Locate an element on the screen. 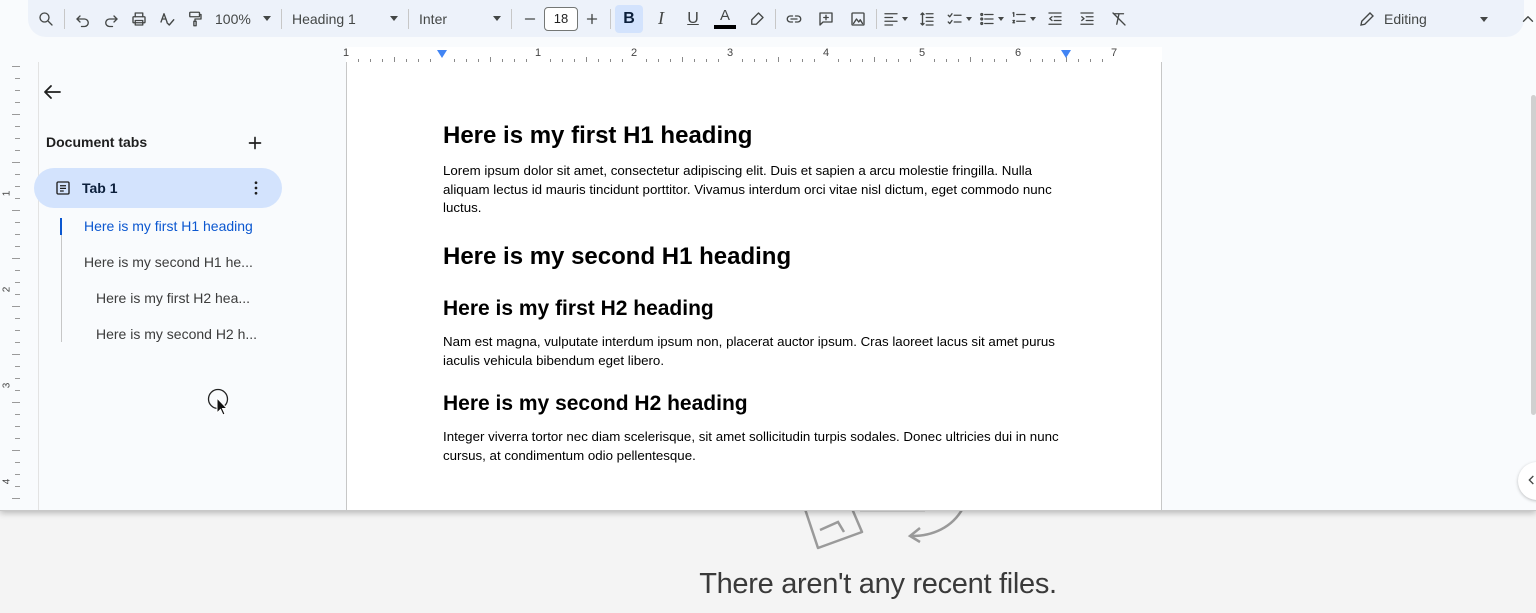  clear-formatting-button is located at coordinates (1119, 19).